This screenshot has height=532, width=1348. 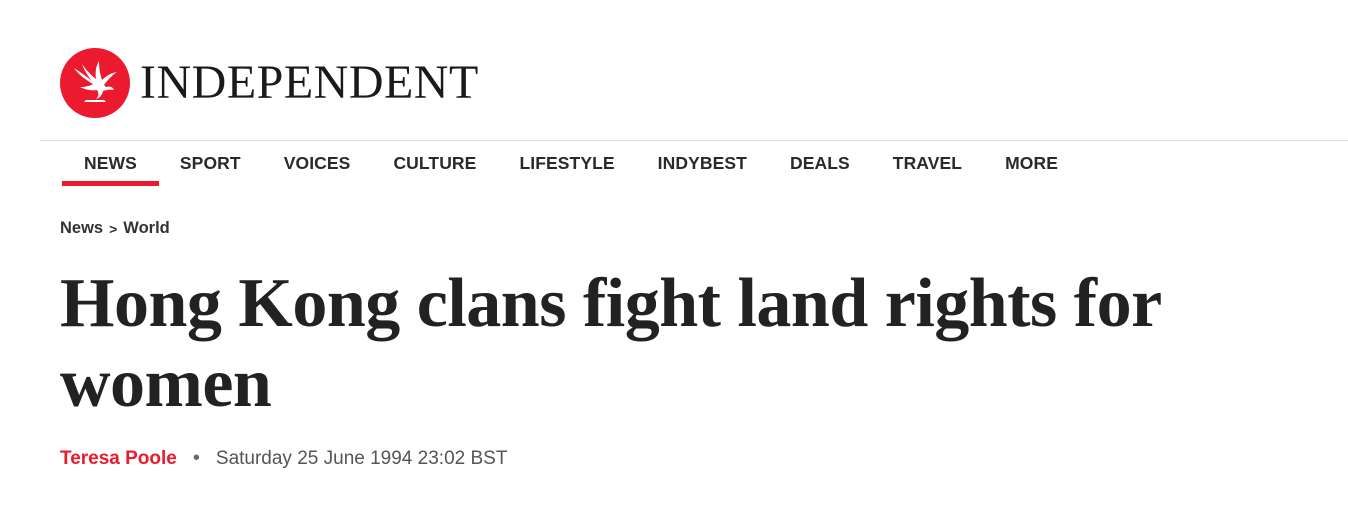 I want to click on nav-item-culture: CULTURE, so click(x=434, y=163).